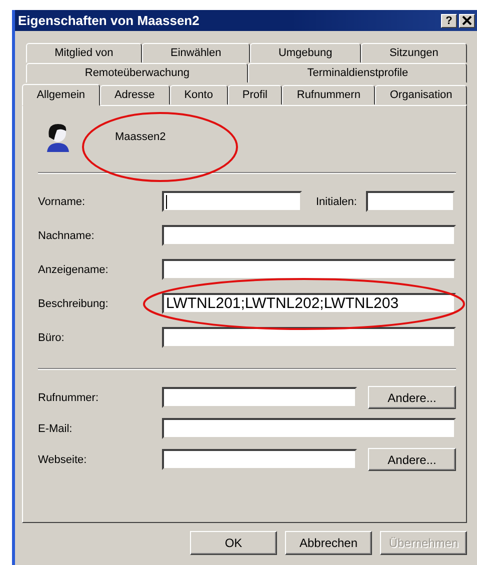 This screenshot has height=565, width=477. Describe the element at coordinates (328, 543) in the screenshot. I see `dialog-button: Abbrechen` at that location.